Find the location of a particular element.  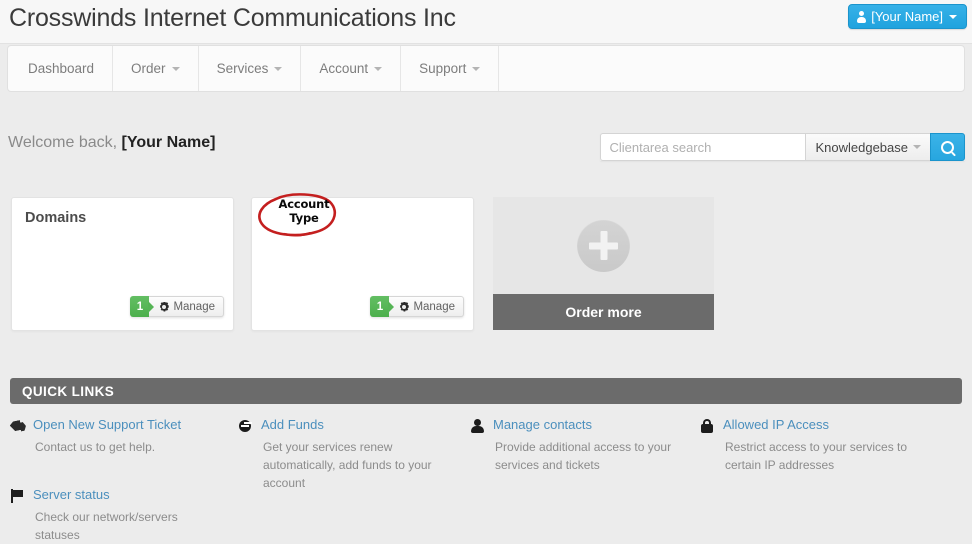

nav-item-services: Services is located at coordinates (250, 68).